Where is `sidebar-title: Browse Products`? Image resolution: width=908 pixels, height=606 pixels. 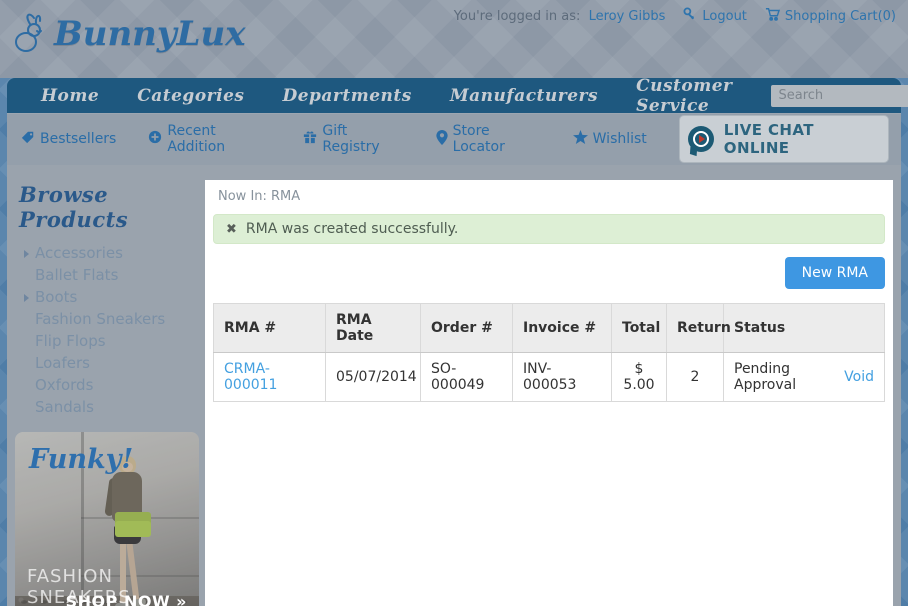
sidebar-title: Browse Products is located at coordinates (74, 207).